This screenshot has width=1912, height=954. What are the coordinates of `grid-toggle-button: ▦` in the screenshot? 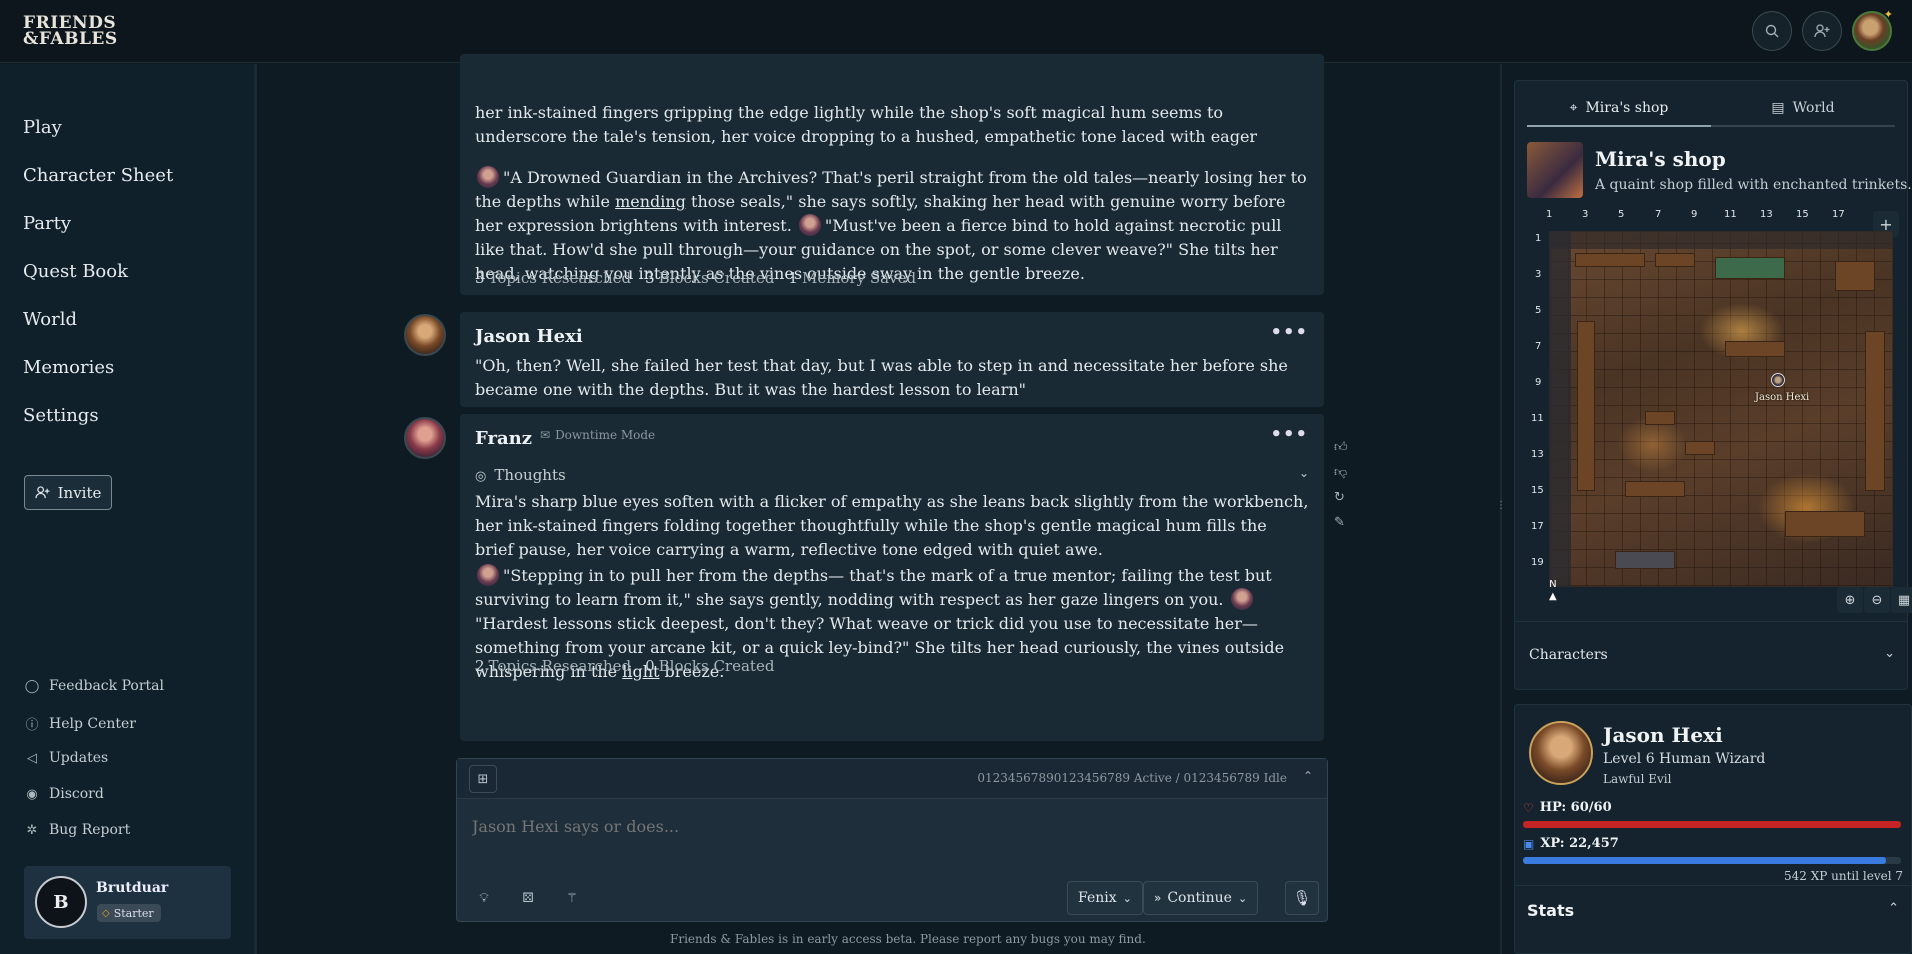 It's located at (1901, 600).